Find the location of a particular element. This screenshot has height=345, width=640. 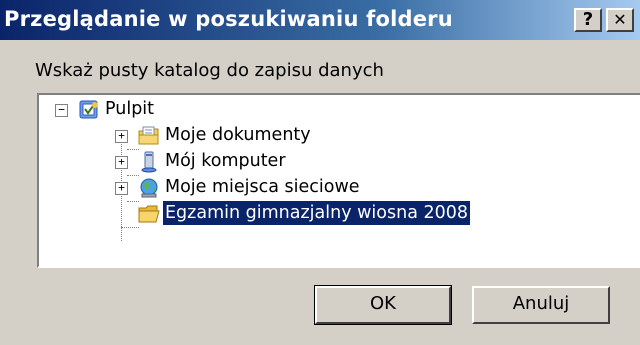

tree-item-label: Moje miejsca sieciowe is located at coordinates (262, 187).